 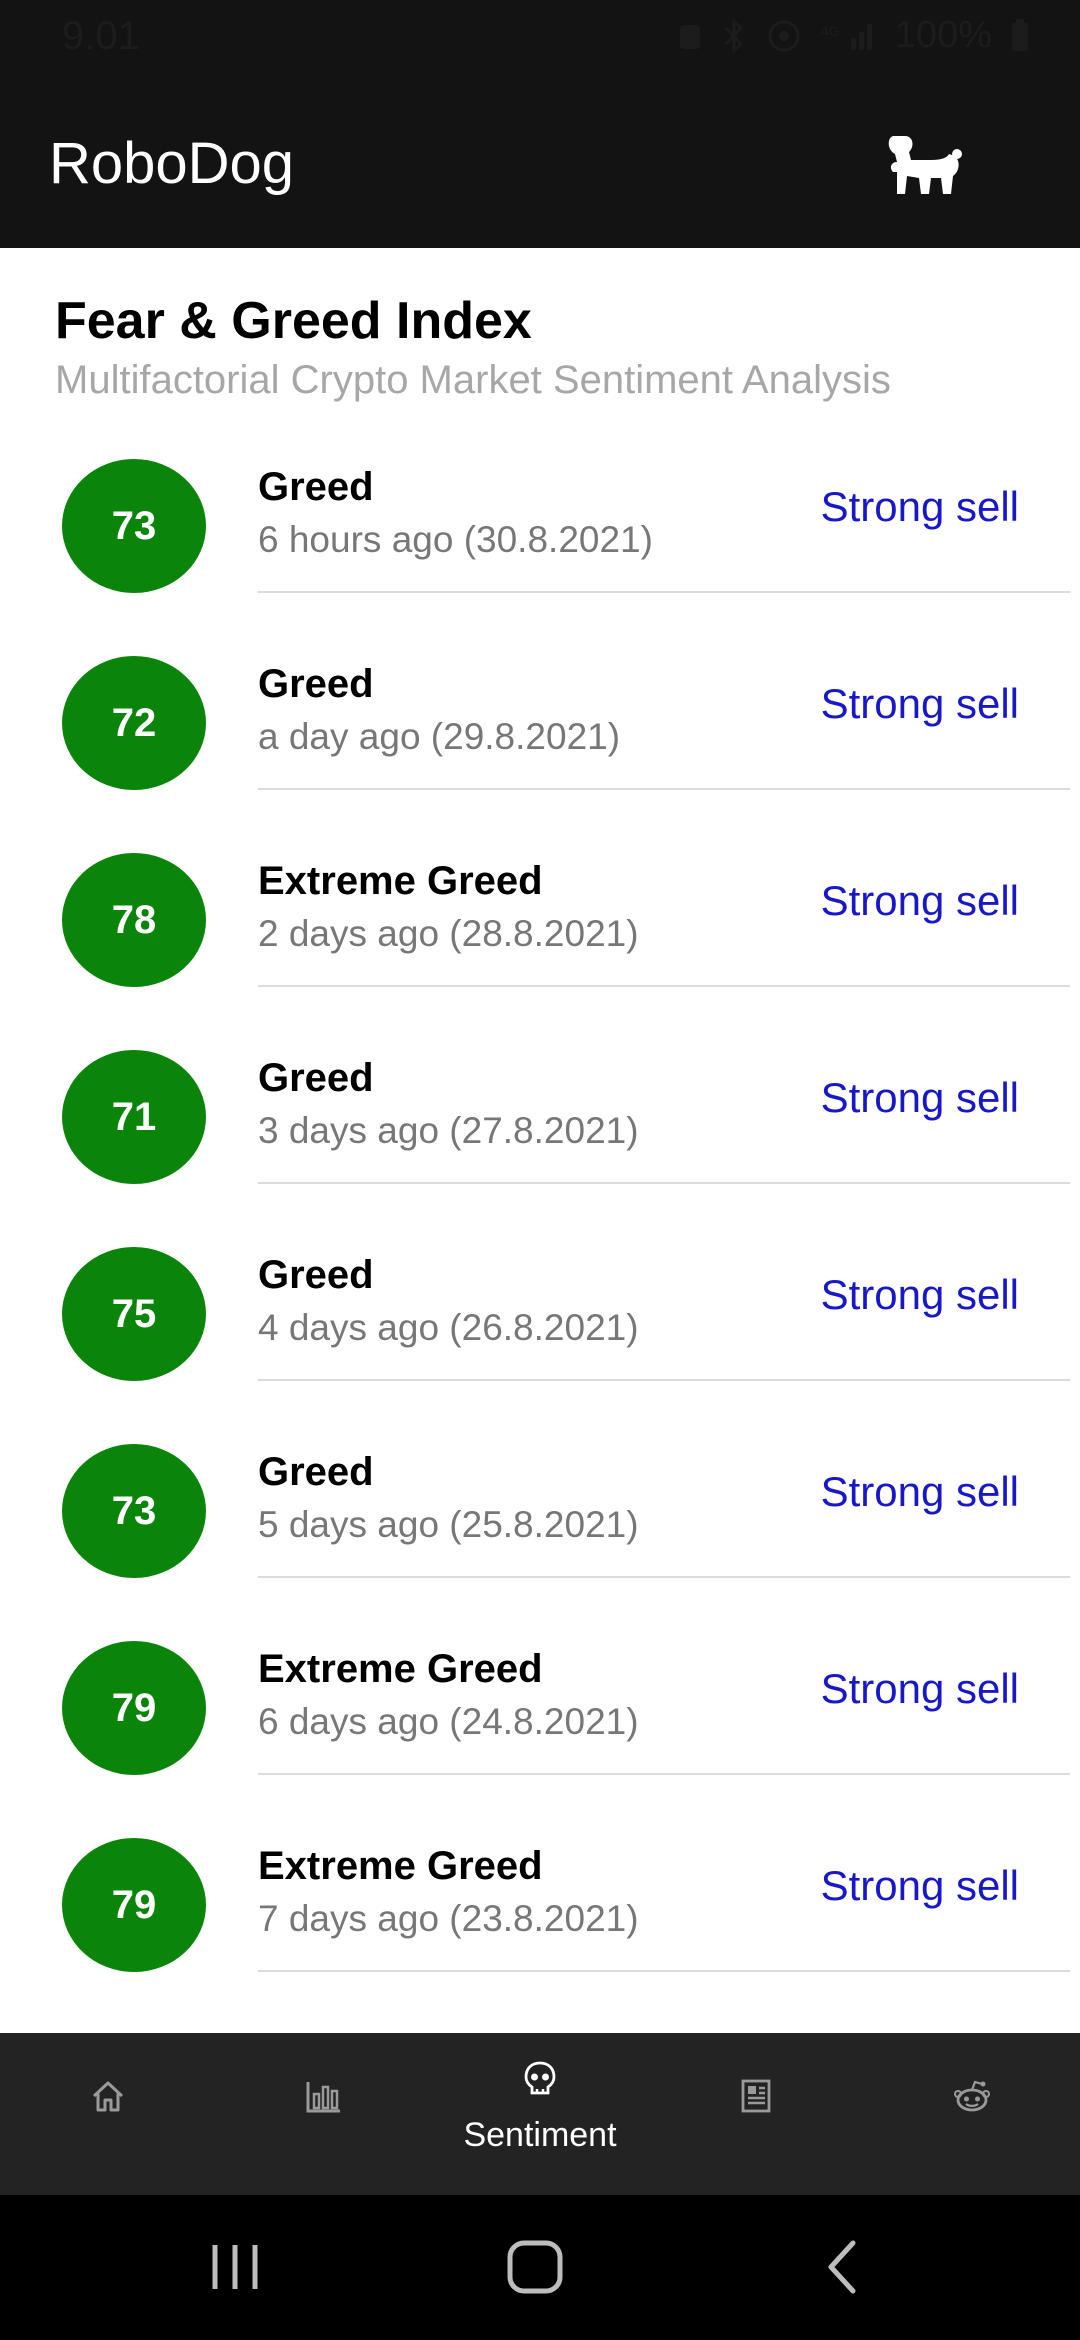 I want to click on signal-icon: 4G, so click(x=846, y=36).